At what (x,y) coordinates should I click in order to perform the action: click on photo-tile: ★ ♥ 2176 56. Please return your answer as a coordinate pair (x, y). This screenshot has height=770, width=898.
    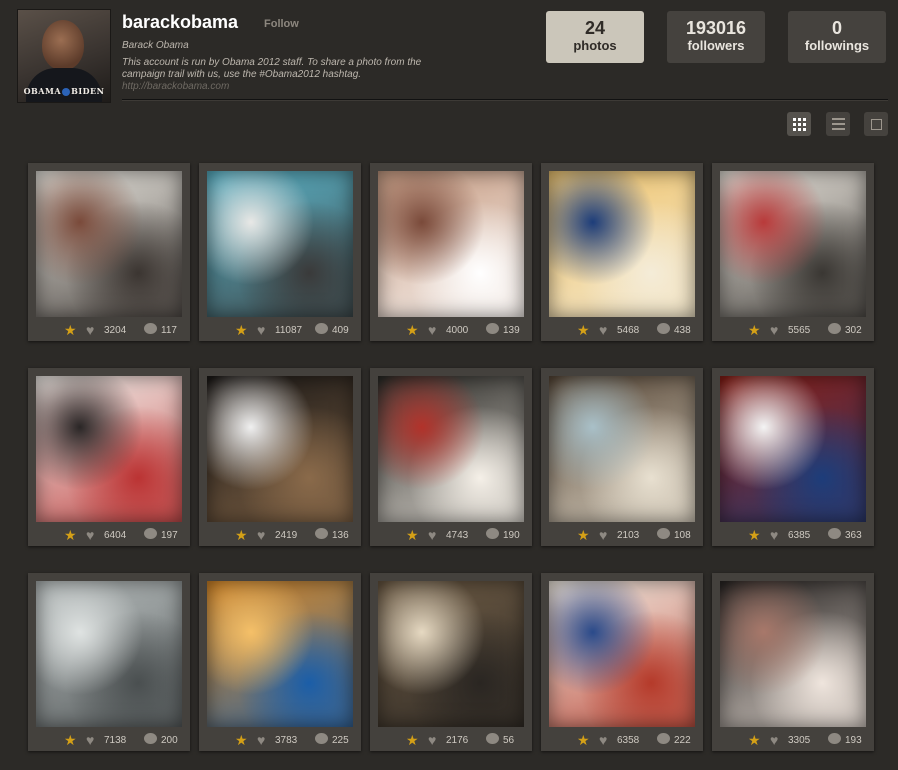
    Looking at the image, I should click on (451, 662).